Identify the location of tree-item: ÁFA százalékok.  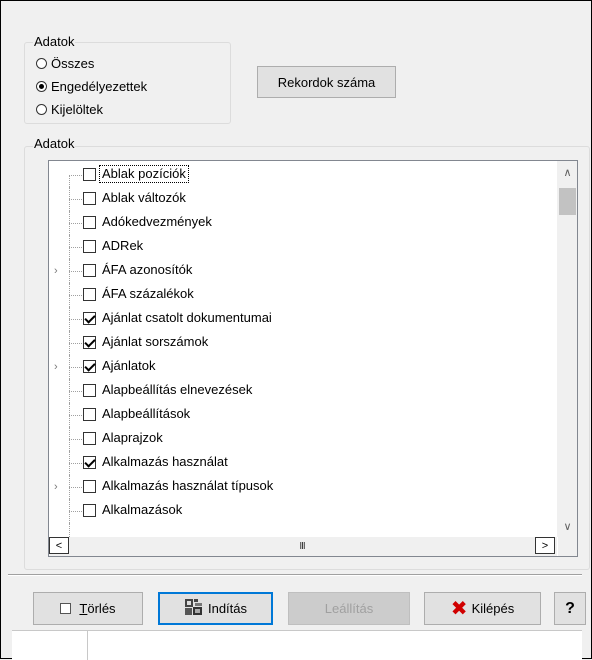
(303, 295).